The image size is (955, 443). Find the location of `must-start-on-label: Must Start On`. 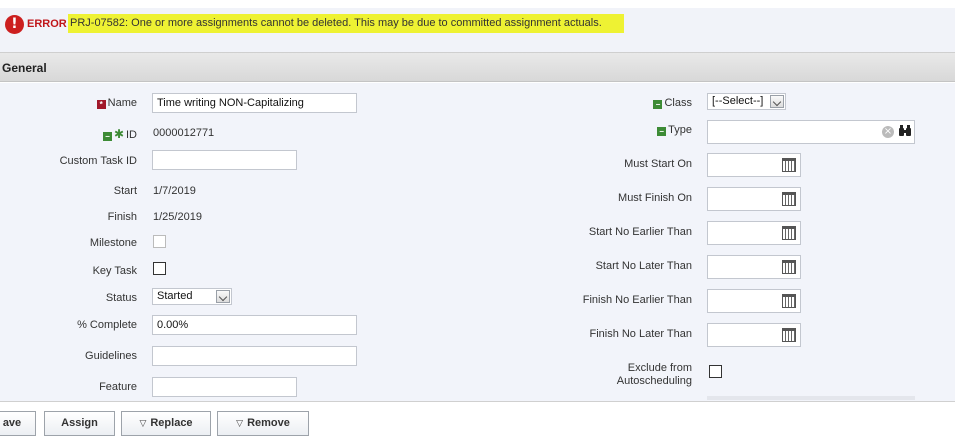

must-start-on-label: Must Start On is located at coordinates (658, 164).